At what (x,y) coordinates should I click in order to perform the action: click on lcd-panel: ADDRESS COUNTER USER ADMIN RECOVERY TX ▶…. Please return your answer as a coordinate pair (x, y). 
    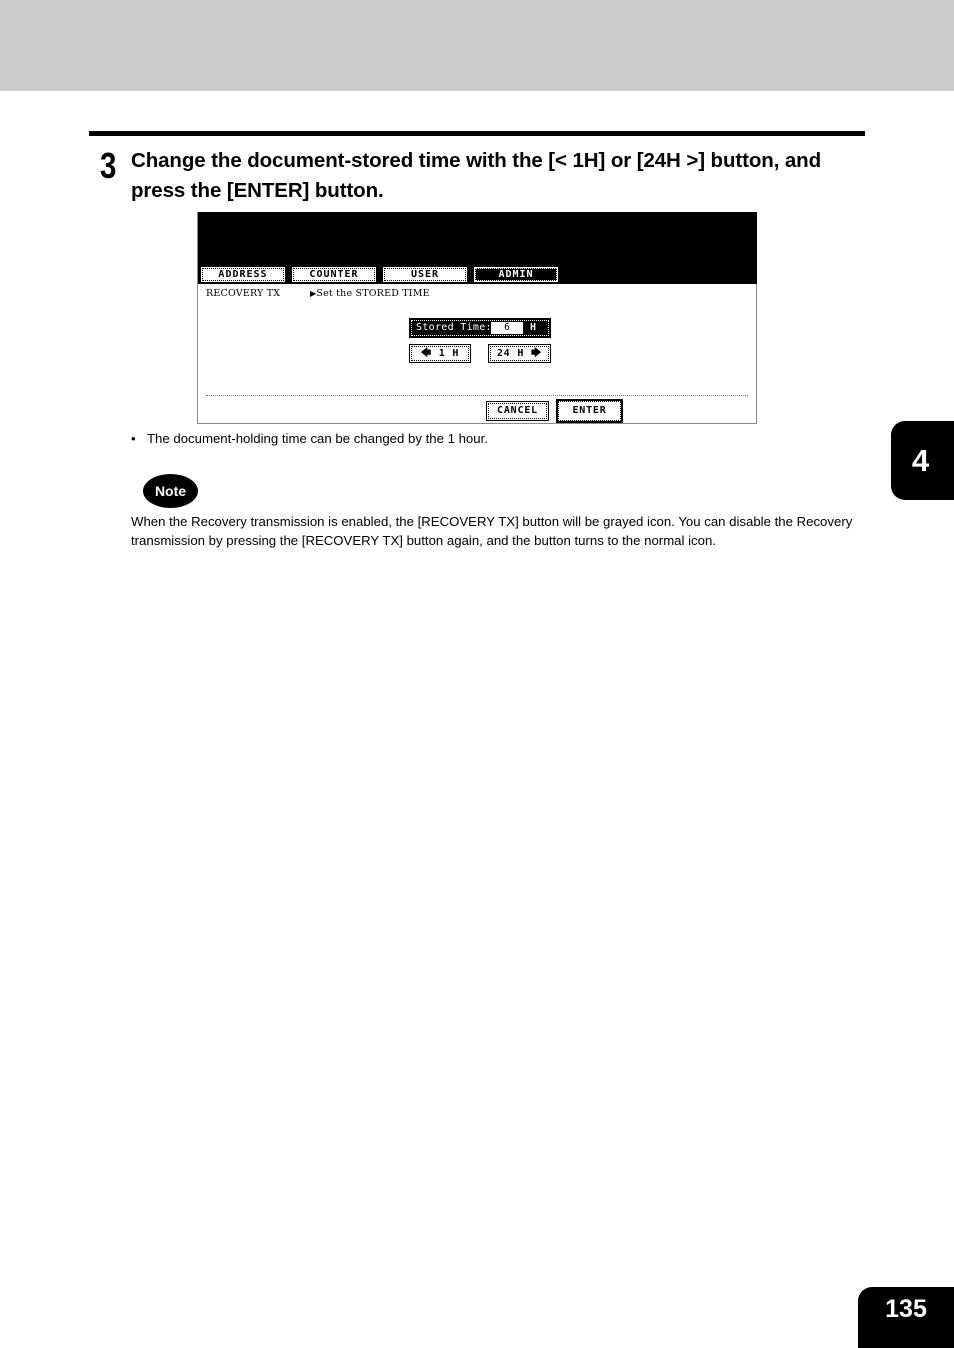
    Looking at the image, I should click on (477, 318).